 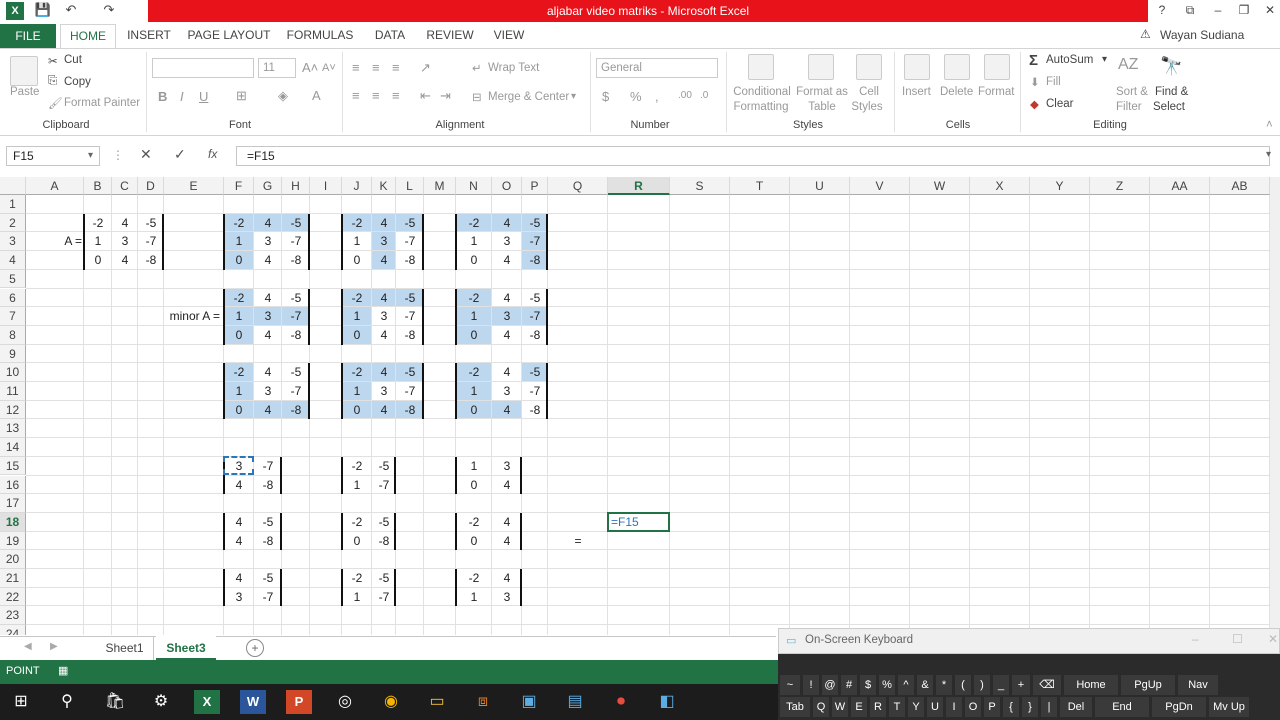 What do you see at coordinates (867, 107) in the screenshot?
I see `cell-styles-label: Styles` at bounding box center [867, 107].